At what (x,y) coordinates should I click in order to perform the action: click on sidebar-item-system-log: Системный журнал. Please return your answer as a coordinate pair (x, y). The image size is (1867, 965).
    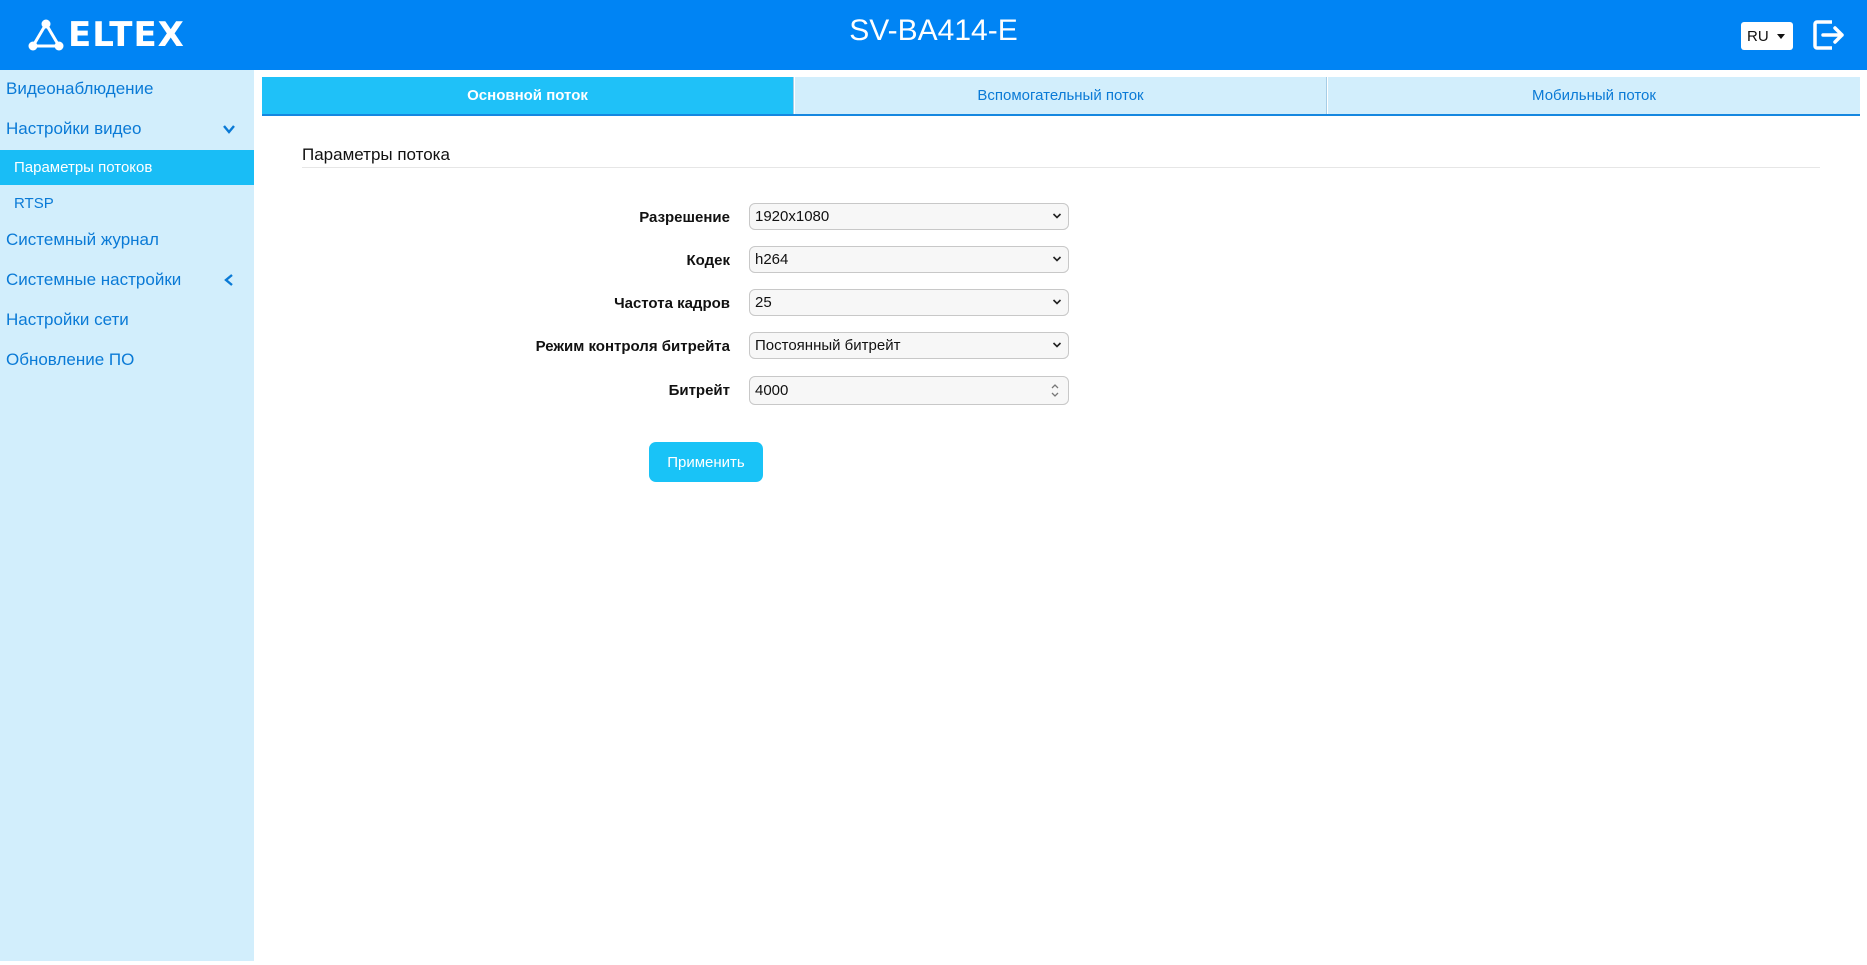
    Looking at the image, I should click on (82, 240).